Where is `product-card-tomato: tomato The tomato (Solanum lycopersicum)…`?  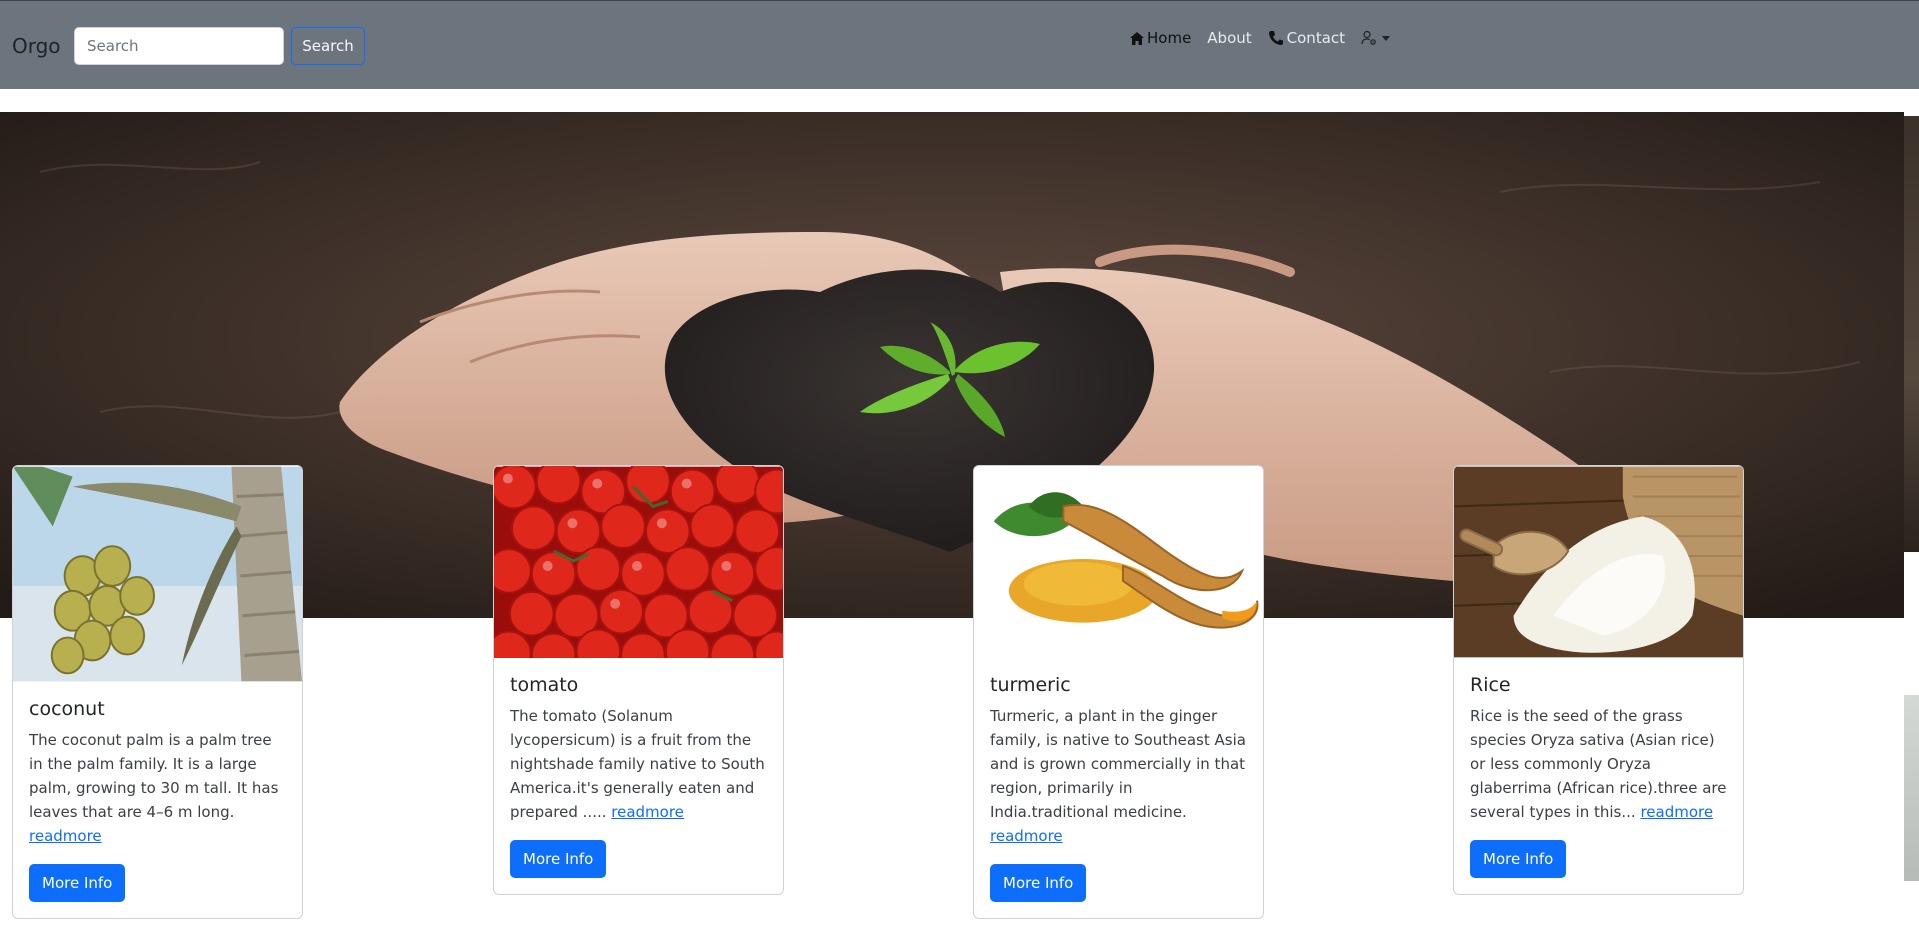
product-card-tomato: tomato The tomato (Solanum lycopersicum)… is located at coordinates (638, 680).